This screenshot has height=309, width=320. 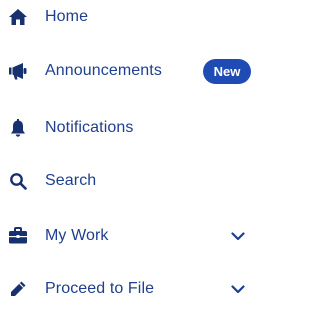 I want to click on nav-item-search: Search, so click(x=126, y=181).